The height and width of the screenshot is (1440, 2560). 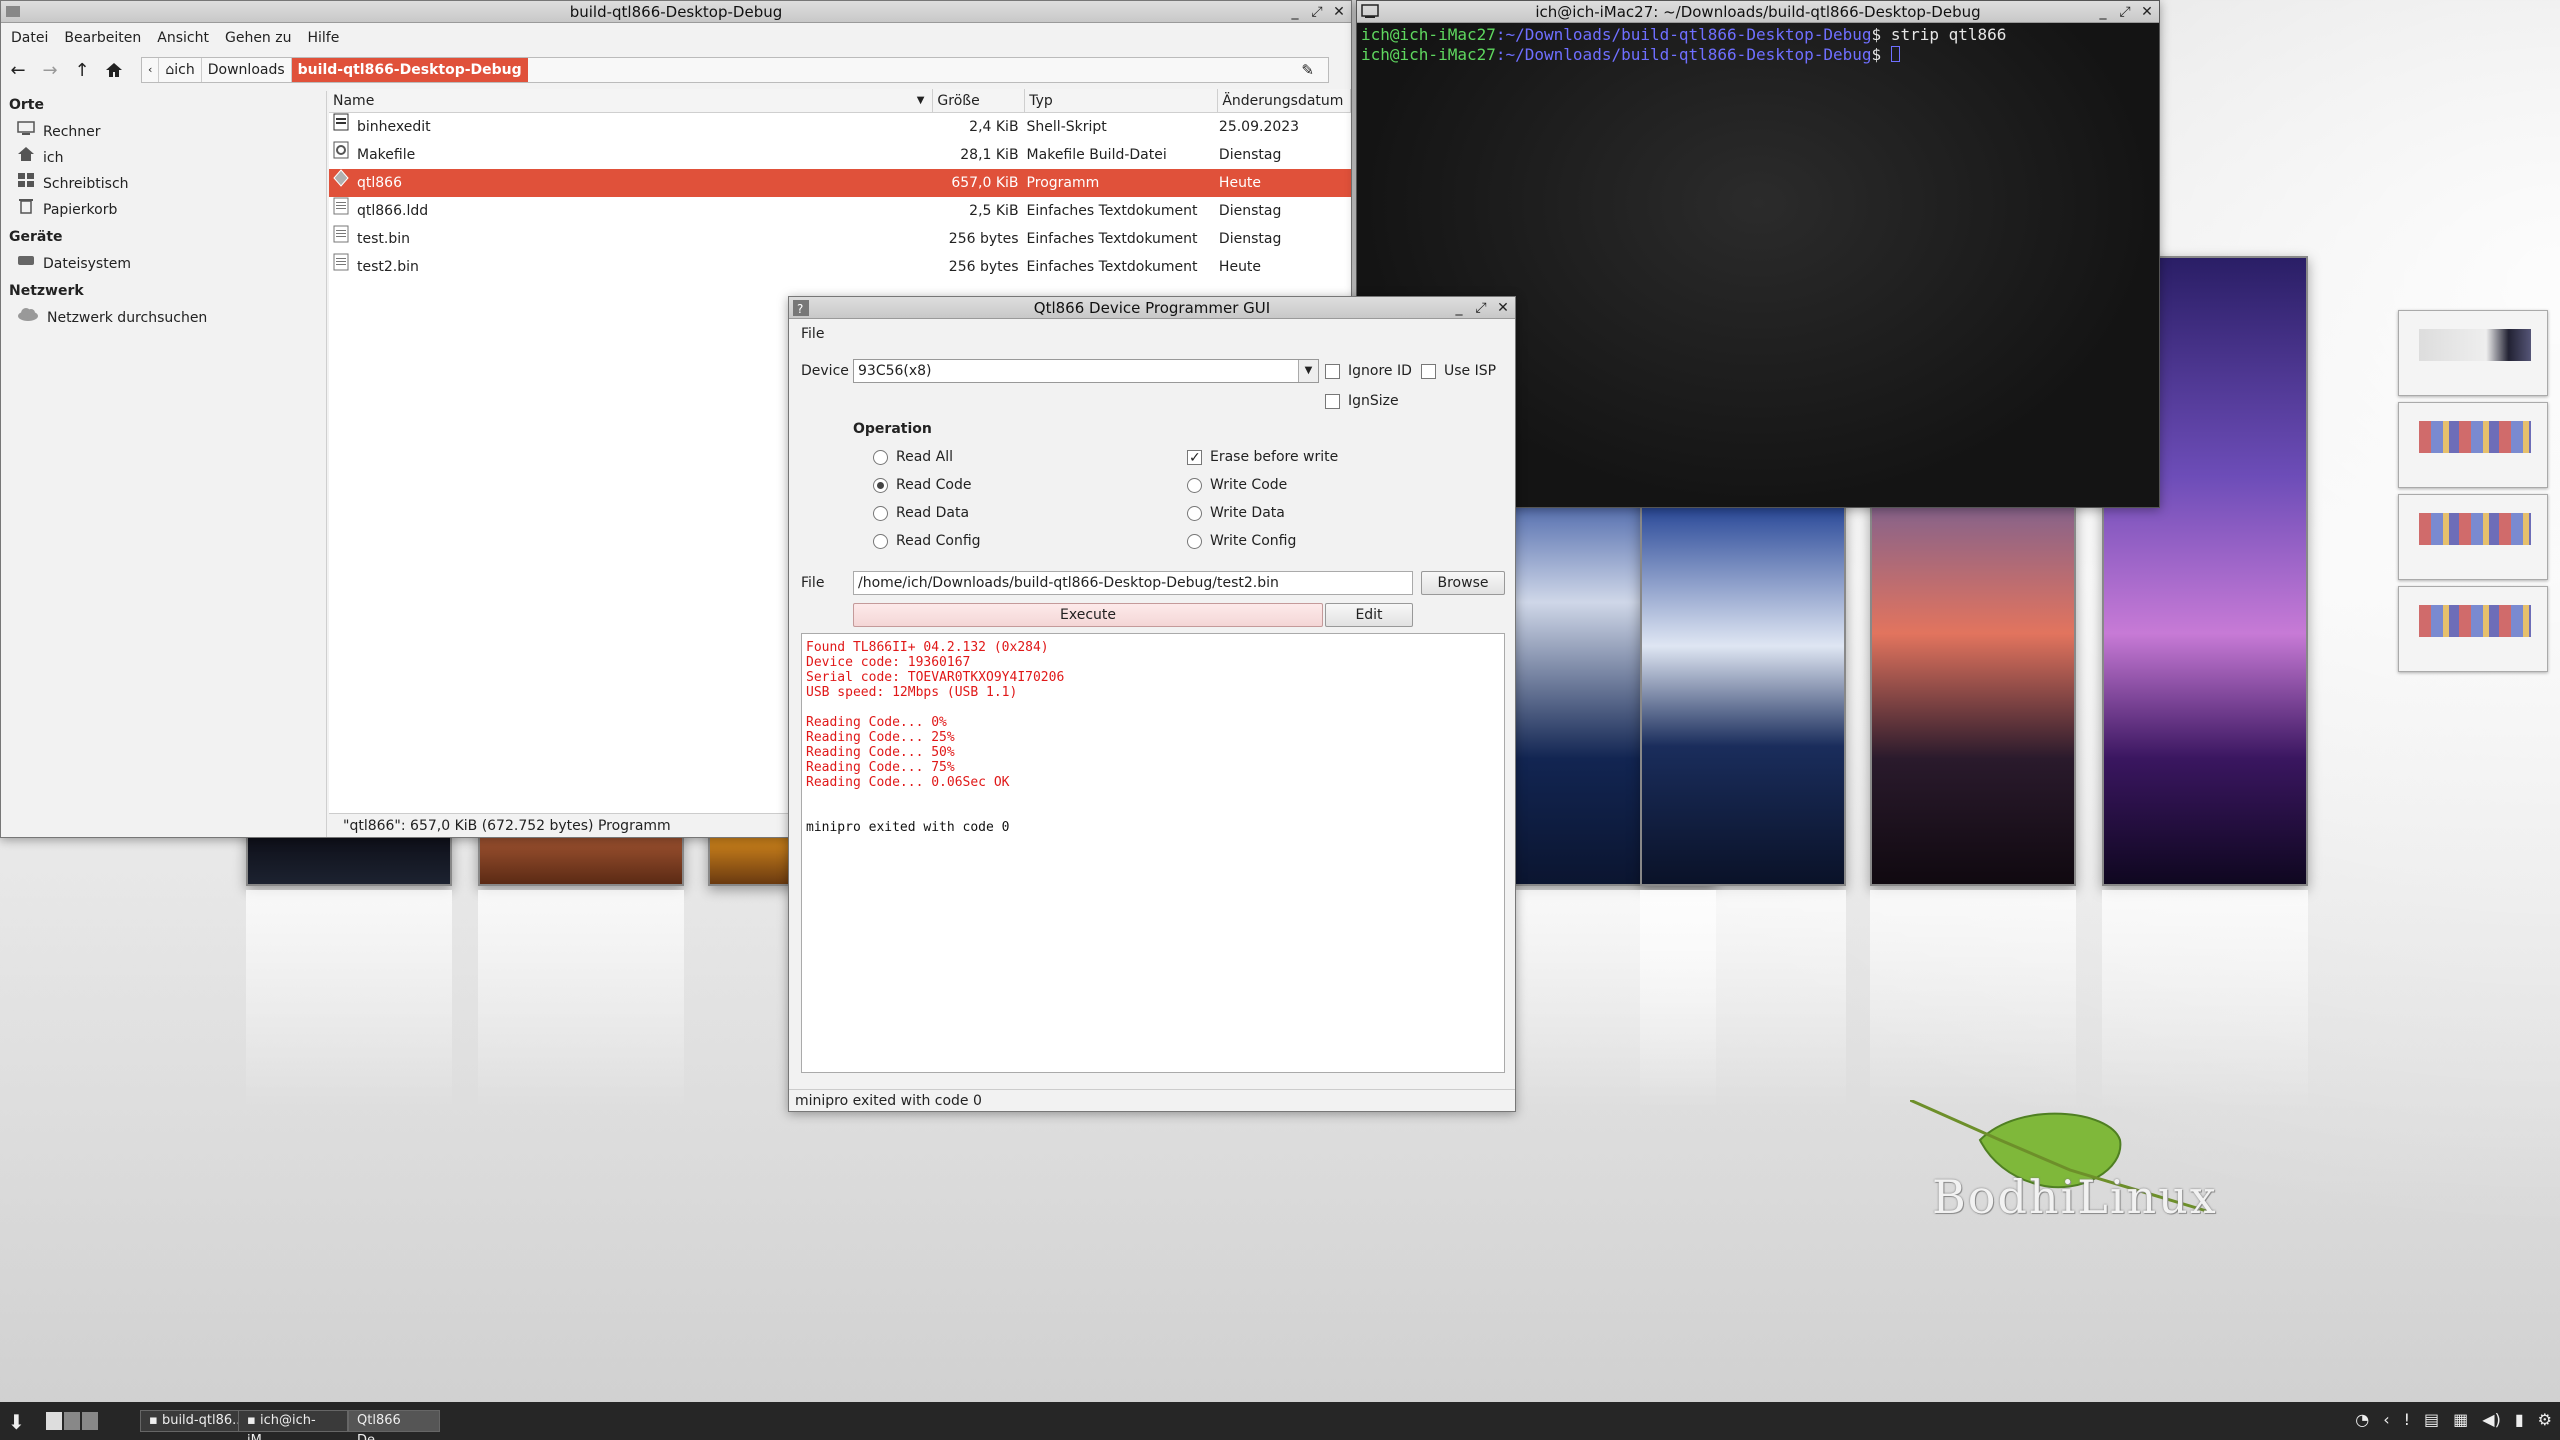 I want to click on ignore-id-checkbox: Ignore ID, so click(x=1368, y=371).